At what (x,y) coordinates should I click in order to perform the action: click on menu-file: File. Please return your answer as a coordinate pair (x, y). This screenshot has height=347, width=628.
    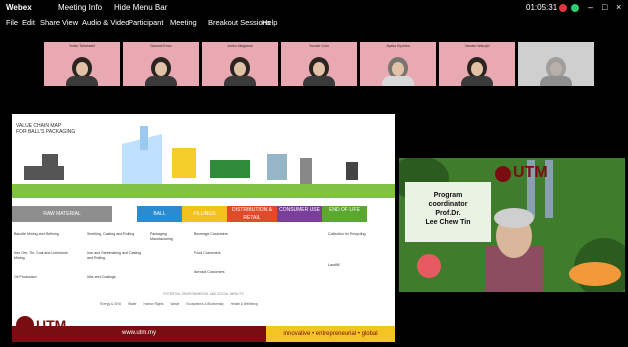
    Looking at the image, I should click on (12, 22).